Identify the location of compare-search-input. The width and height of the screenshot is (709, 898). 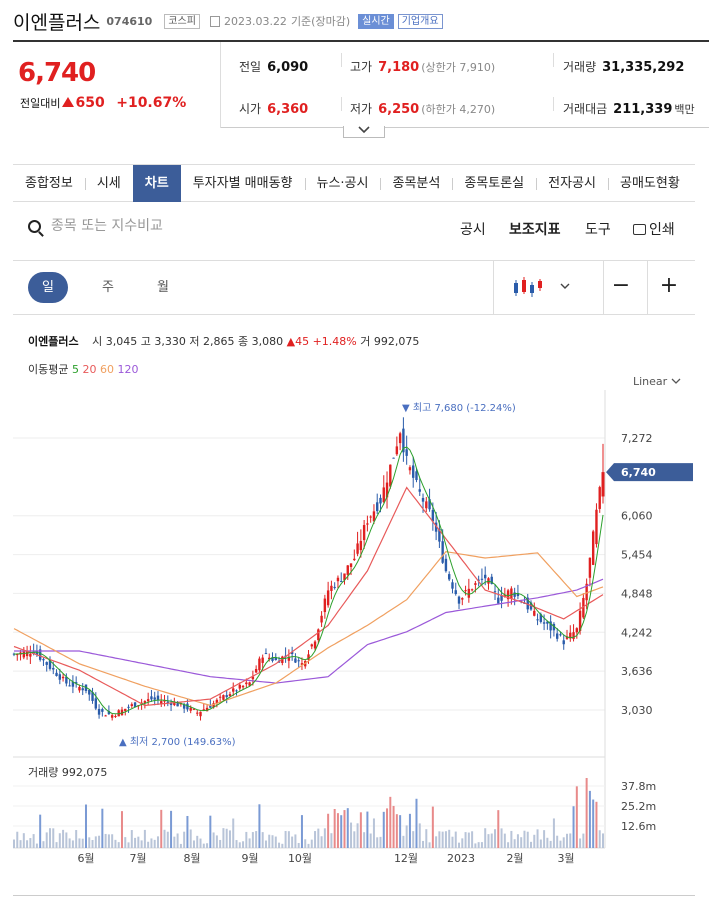
(151, 226).